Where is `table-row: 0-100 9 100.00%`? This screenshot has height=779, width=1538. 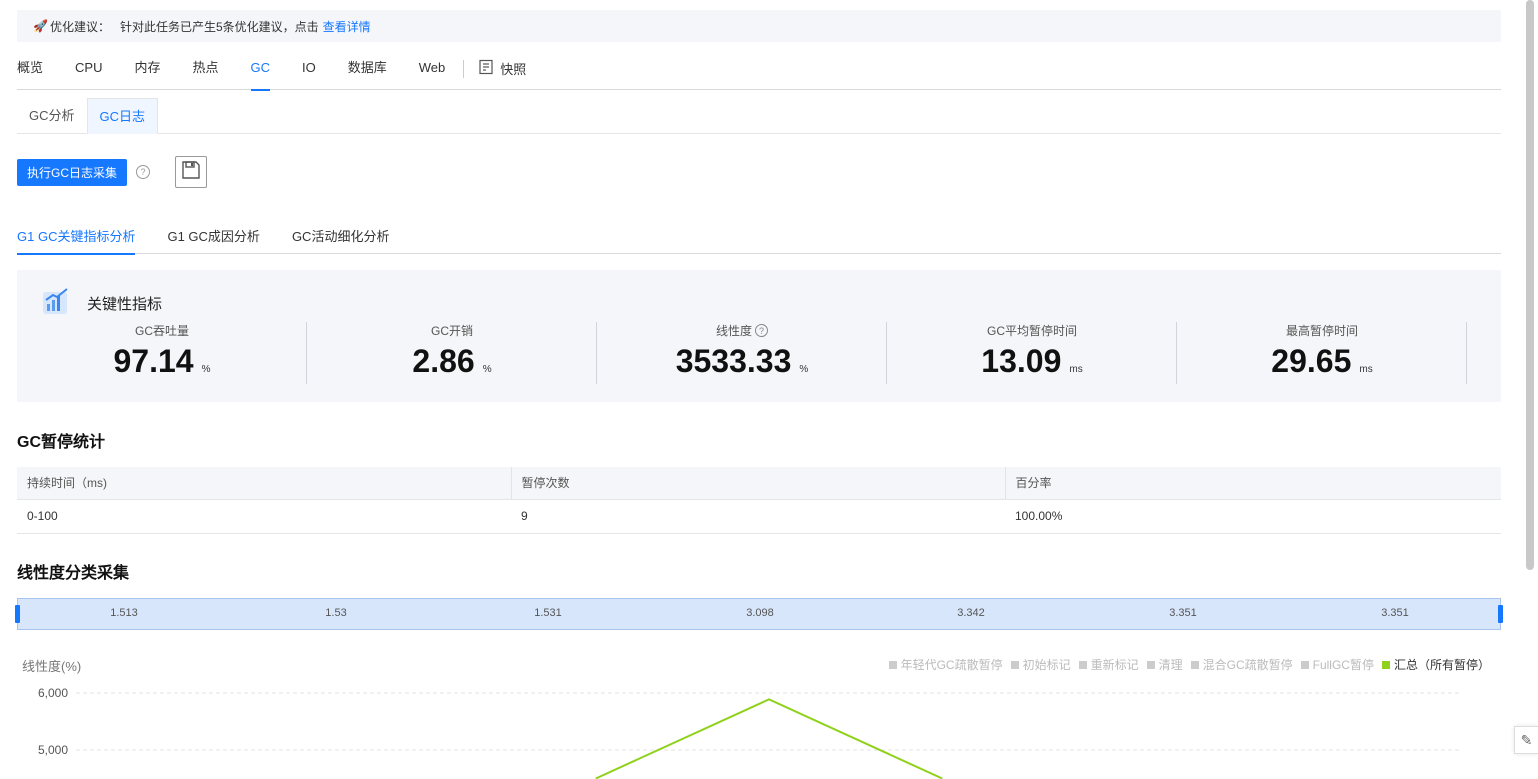 table-row: 0-100 9 100.00% is located at coordinates (759, 516).